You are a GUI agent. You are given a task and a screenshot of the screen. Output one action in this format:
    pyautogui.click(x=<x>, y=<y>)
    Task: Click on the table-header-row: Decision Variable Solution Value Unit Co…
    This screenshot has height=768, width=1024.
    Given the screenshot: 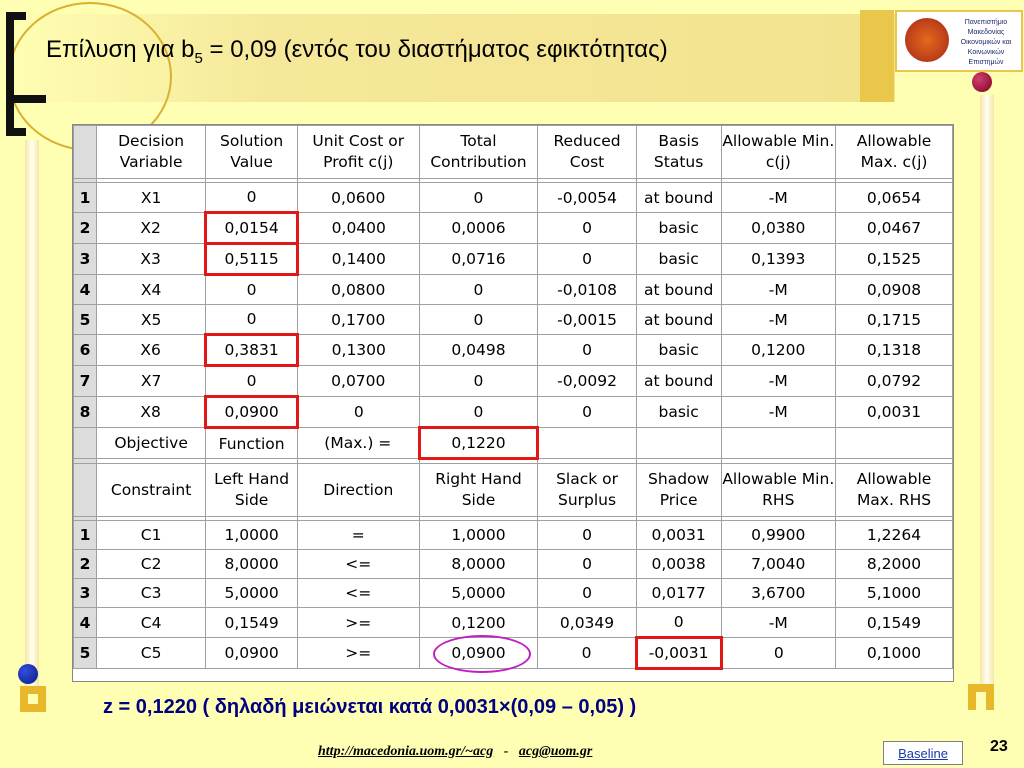 What is the action you would take?
    pyautogui.click(x=513, y=152)
    